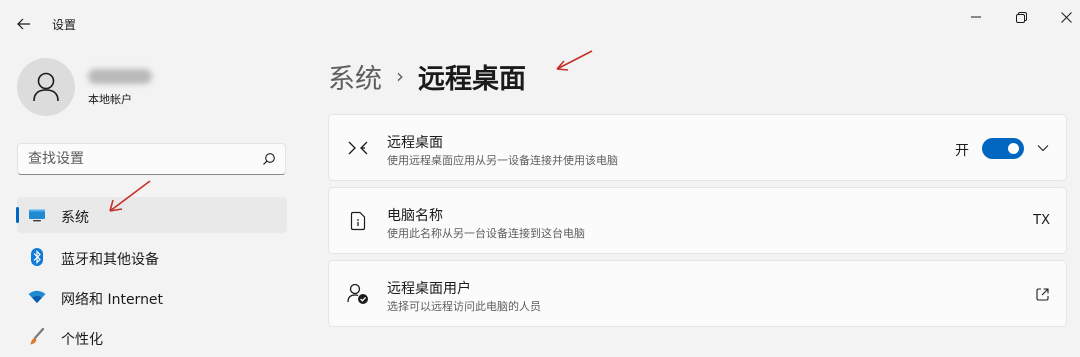 Image resolution: width=1080 pixels, height=357 pixels. Describe the element at coordinates (415, 216) in the screenshot. I see `card-title: 电脑名称` at that location.